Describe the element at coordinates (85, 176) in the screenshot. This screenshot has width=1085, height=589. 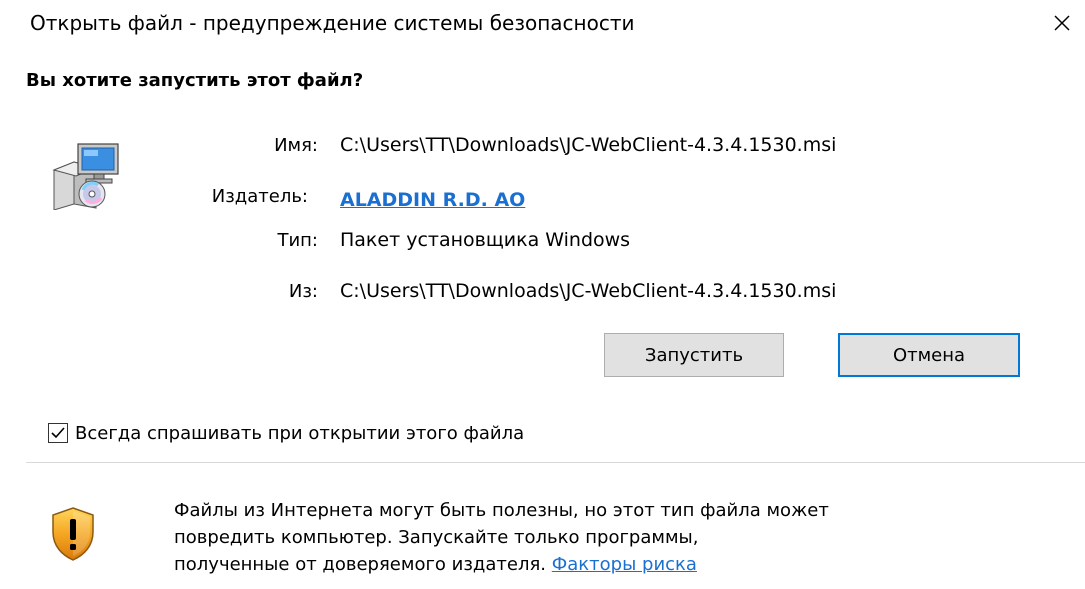
I see `installer-package-icon` at that location.